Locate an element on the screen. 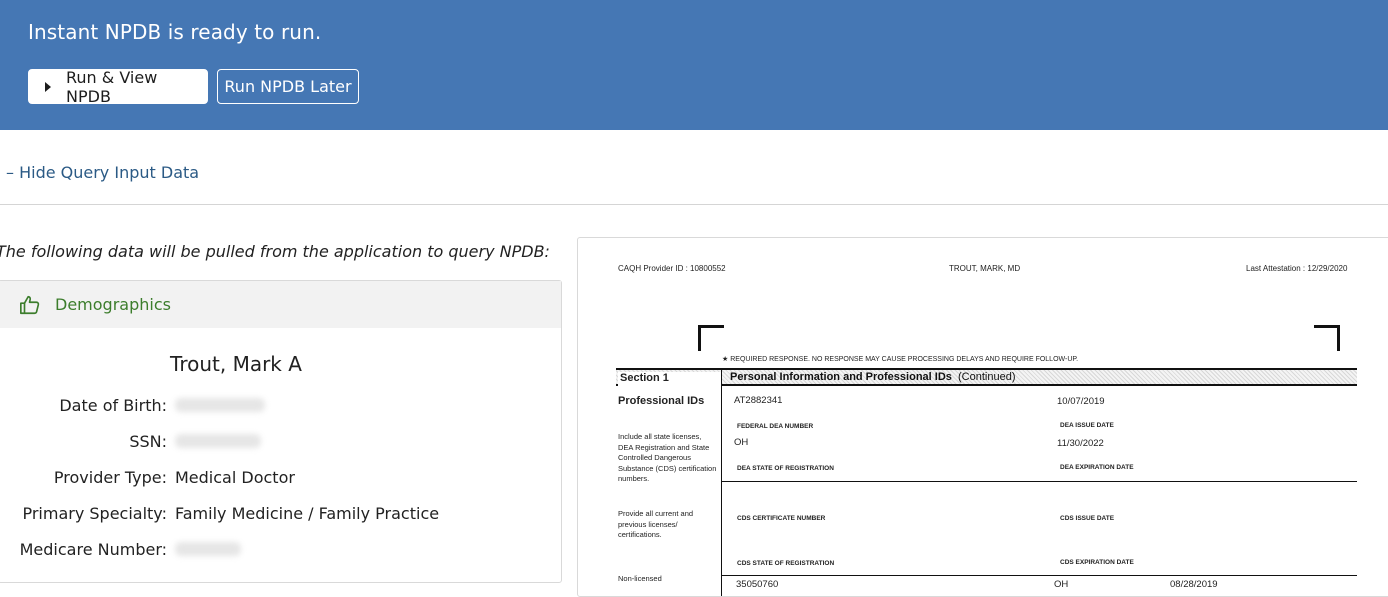 The width and height of the screenshot is (1388, 597). column-divider is located at coordinates (721, 482).